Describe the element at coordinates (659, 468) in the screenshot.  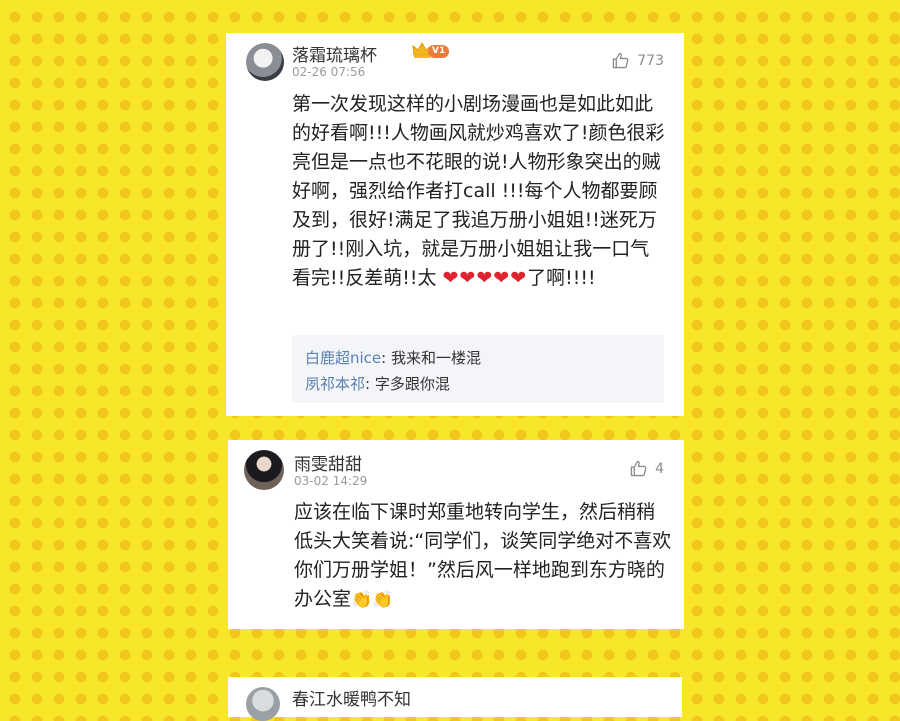
I see `like-count: 4` at that location.